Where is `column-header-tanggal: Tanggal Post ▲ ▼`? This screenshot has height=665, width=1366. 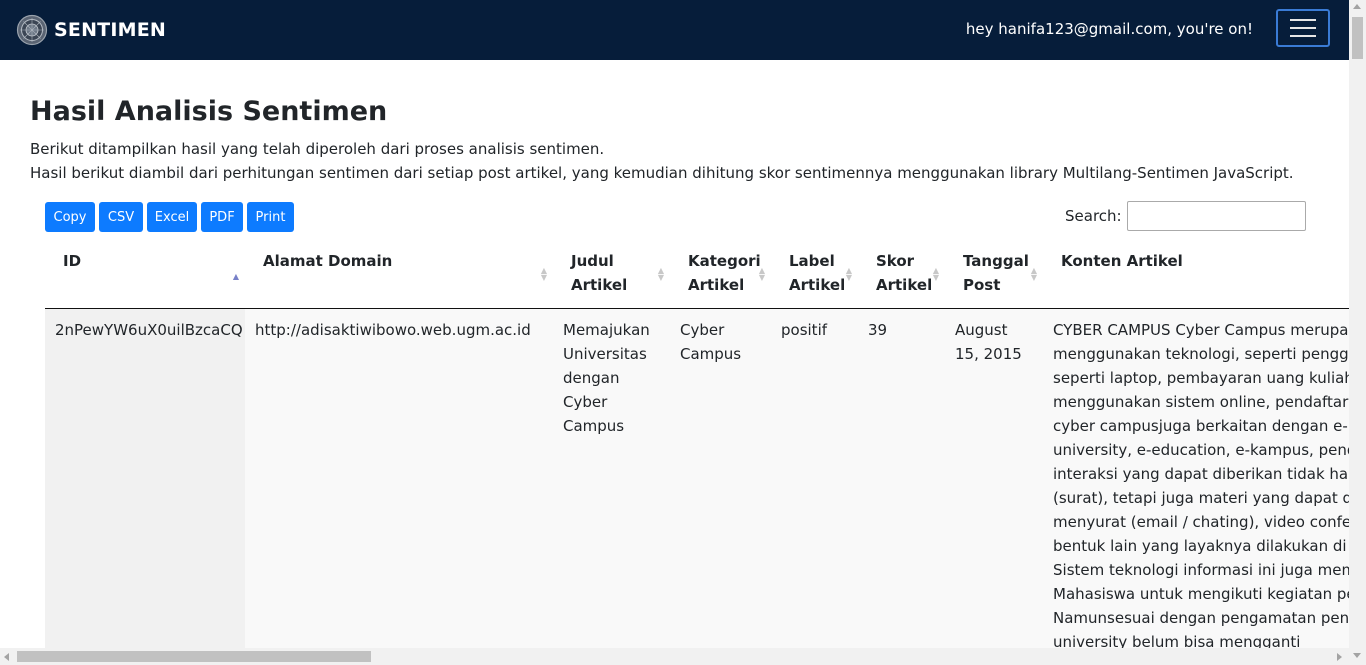
column-header-tanggal: Tanggal Post ▲ ▼ is located at coordinates (994, 277).